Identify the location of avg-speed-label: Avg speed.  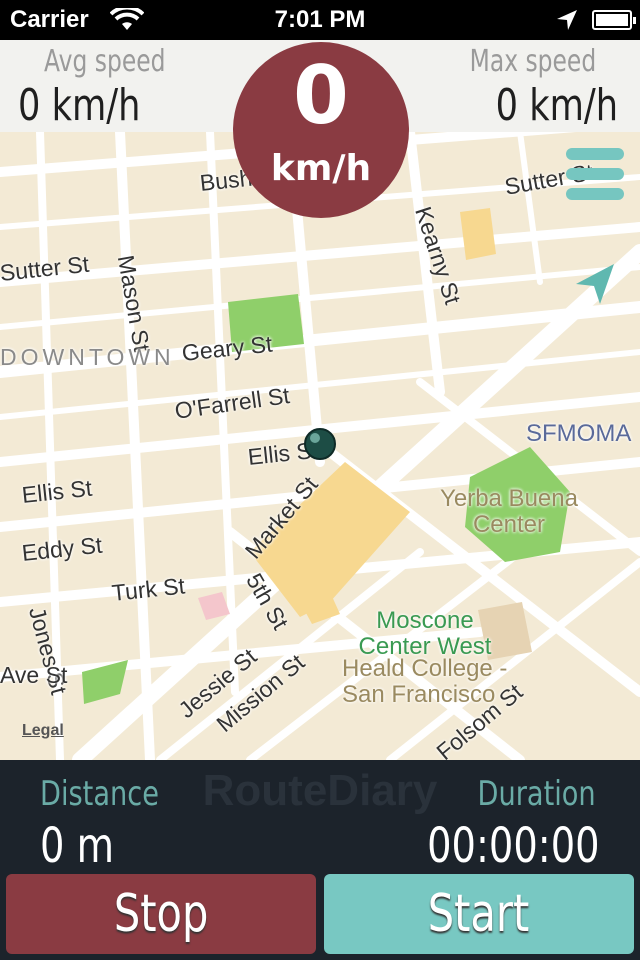
(105, 61).